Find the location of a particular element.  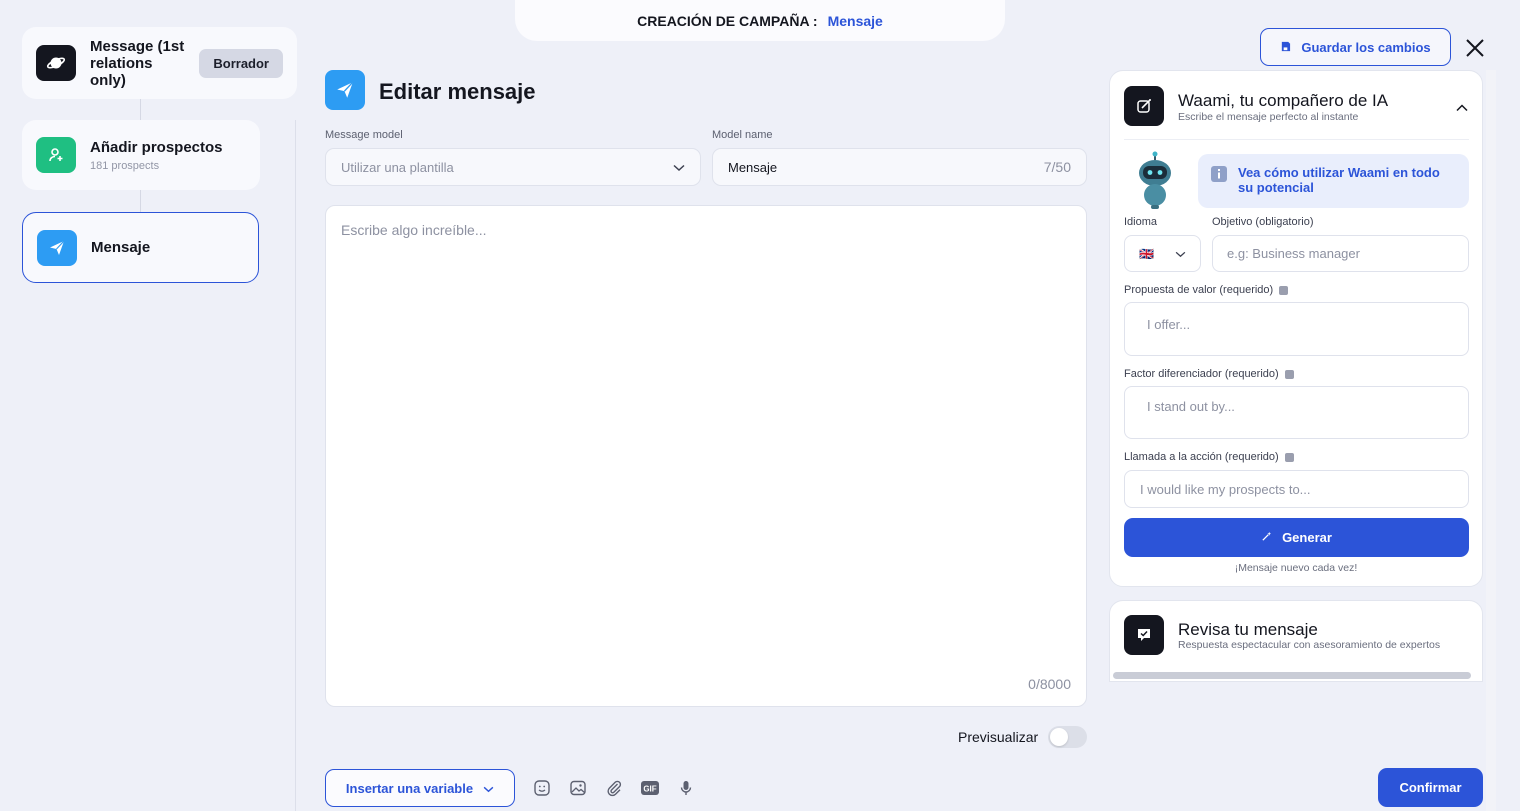

model-name-input: Mensaje 7/50 is located at coordinates (899, 167).